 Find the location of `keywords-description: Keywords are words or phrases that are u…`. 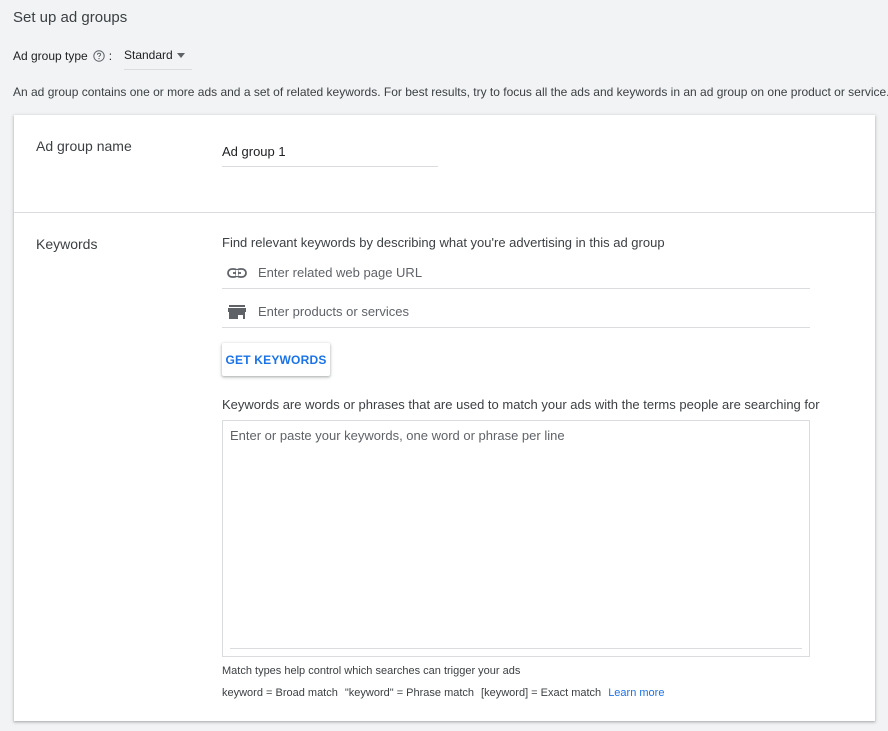

keywords-description: Keywords are words or phrases that are u… is located at coordinates (521, 404).